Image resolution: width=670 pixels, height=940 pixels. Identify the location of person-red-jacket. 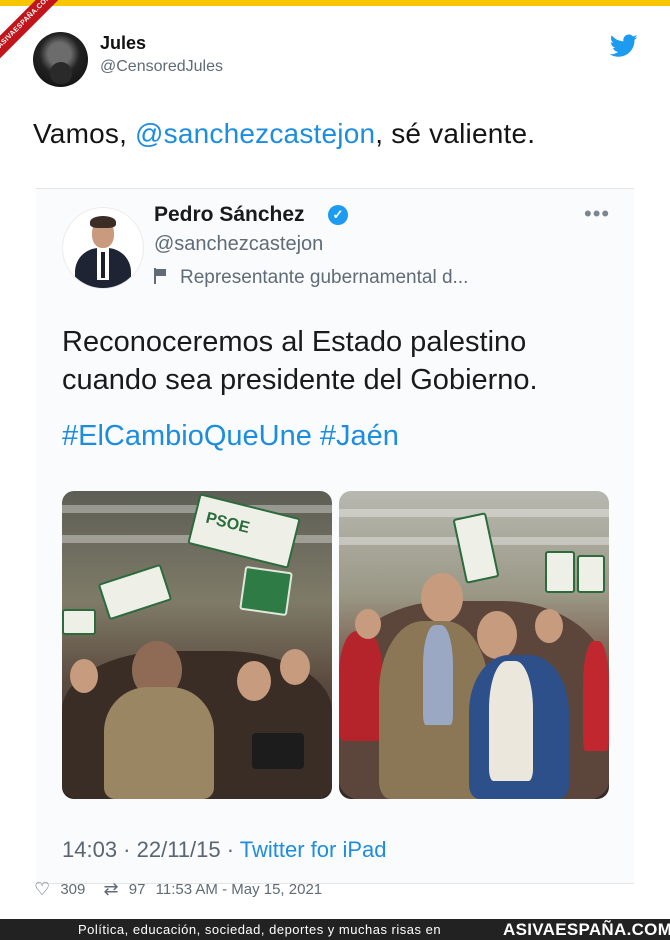
(596, 696).